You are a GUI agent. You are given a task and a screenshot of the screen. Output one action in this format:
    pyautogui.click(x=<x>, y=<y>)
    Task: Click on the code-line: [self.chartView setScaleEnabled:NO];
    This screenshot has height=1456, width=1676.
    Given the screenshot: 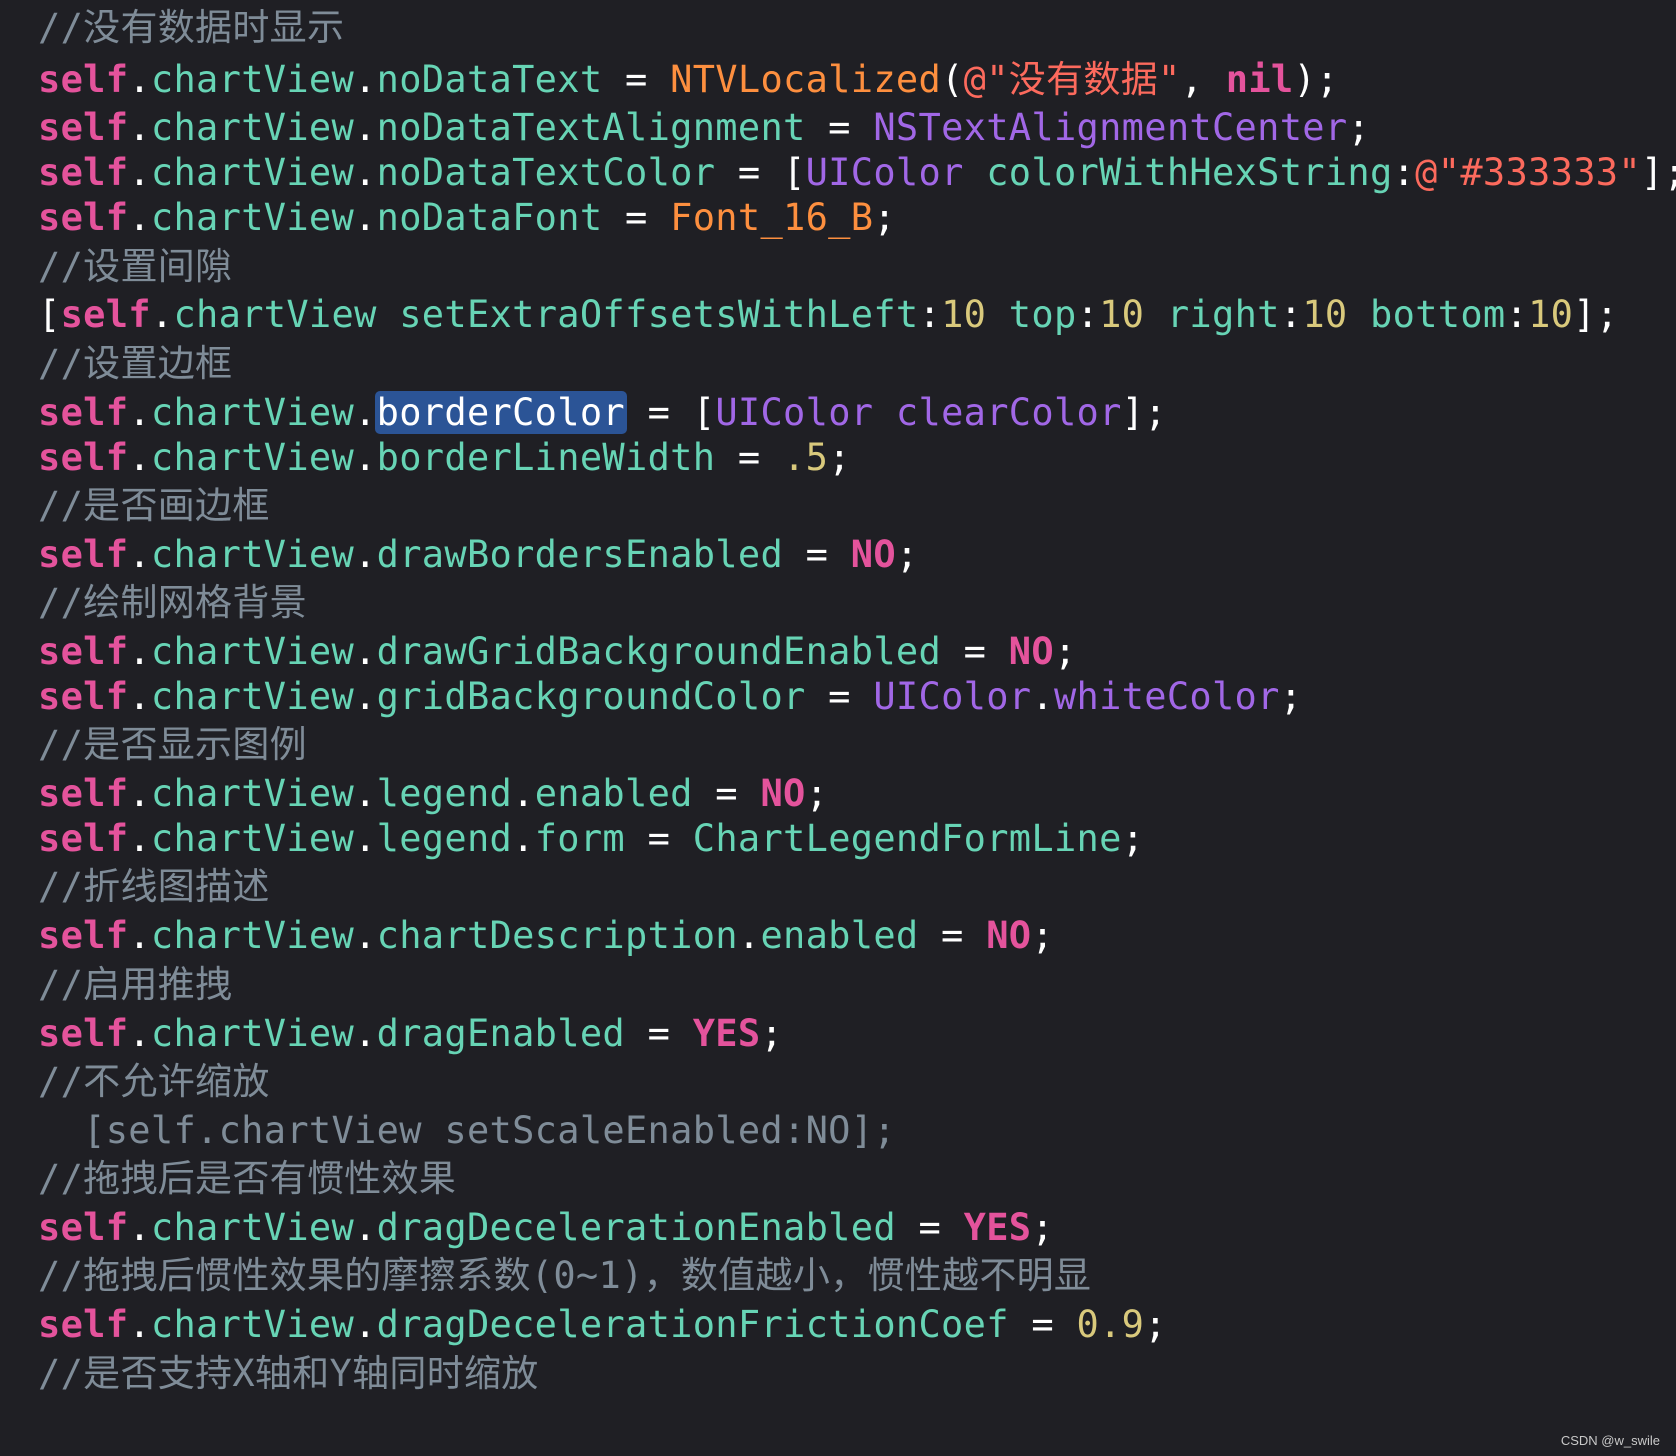 What is the action you would take?
    pyautogui.click(x=467, y=1131)
    